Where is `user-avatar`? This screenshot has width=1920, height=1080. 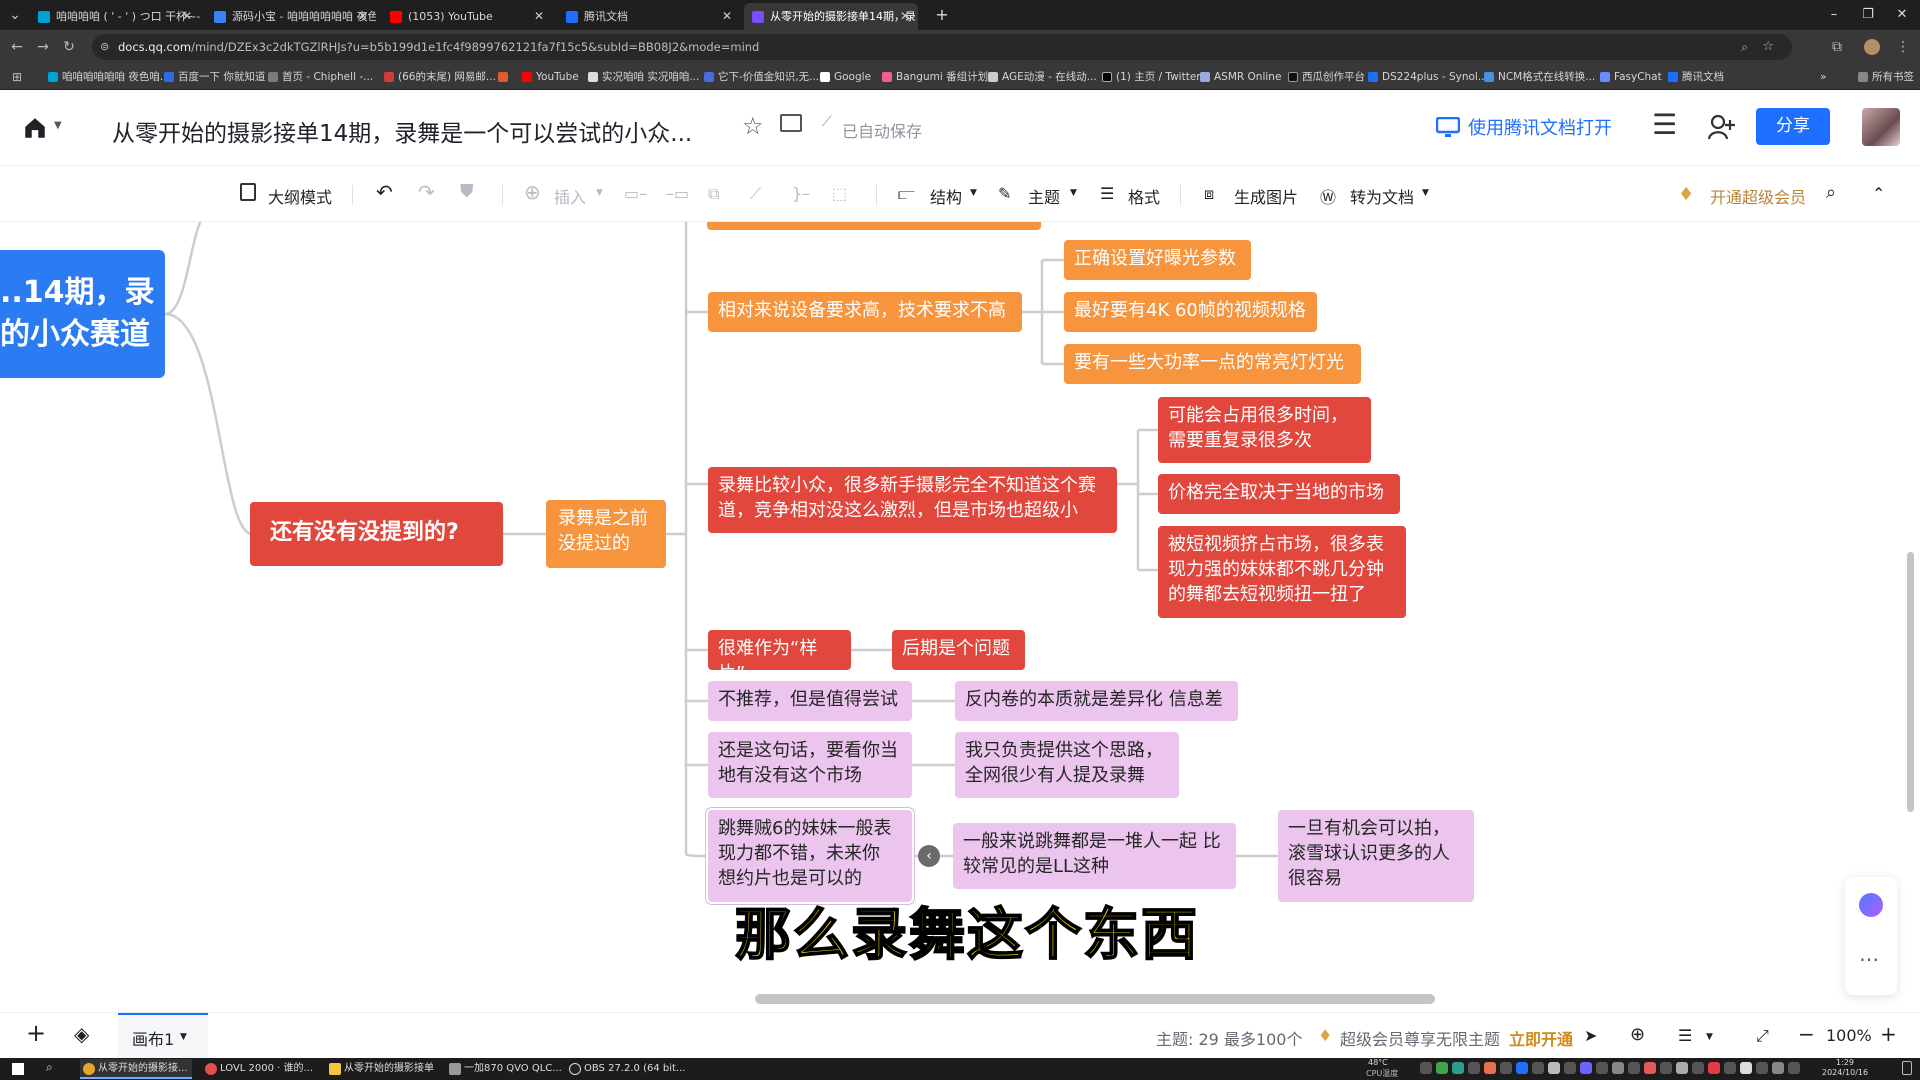
user-avatar is located at coordinates (1881, 127).